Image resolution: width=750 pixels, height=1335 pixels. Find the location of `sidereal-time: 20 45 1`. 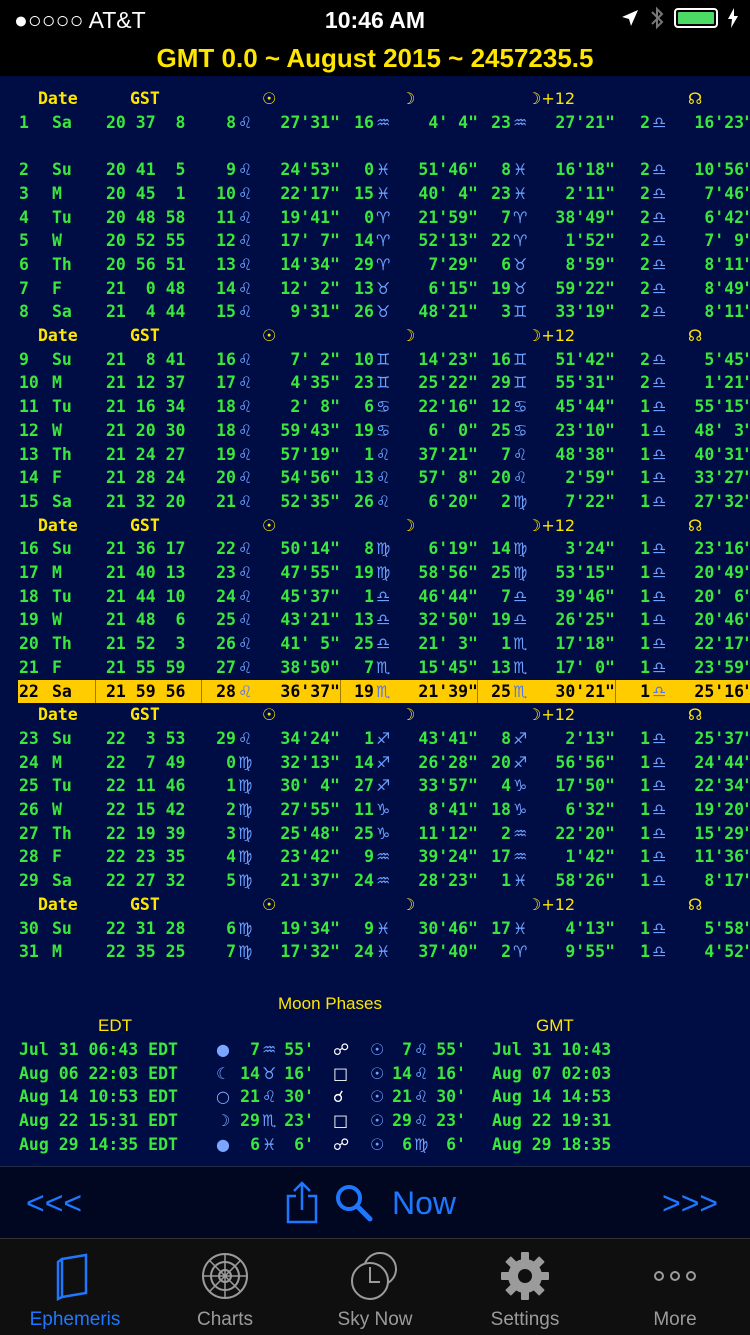

sidereal-time: 20 45 1 is located at coordinates (146, 193).